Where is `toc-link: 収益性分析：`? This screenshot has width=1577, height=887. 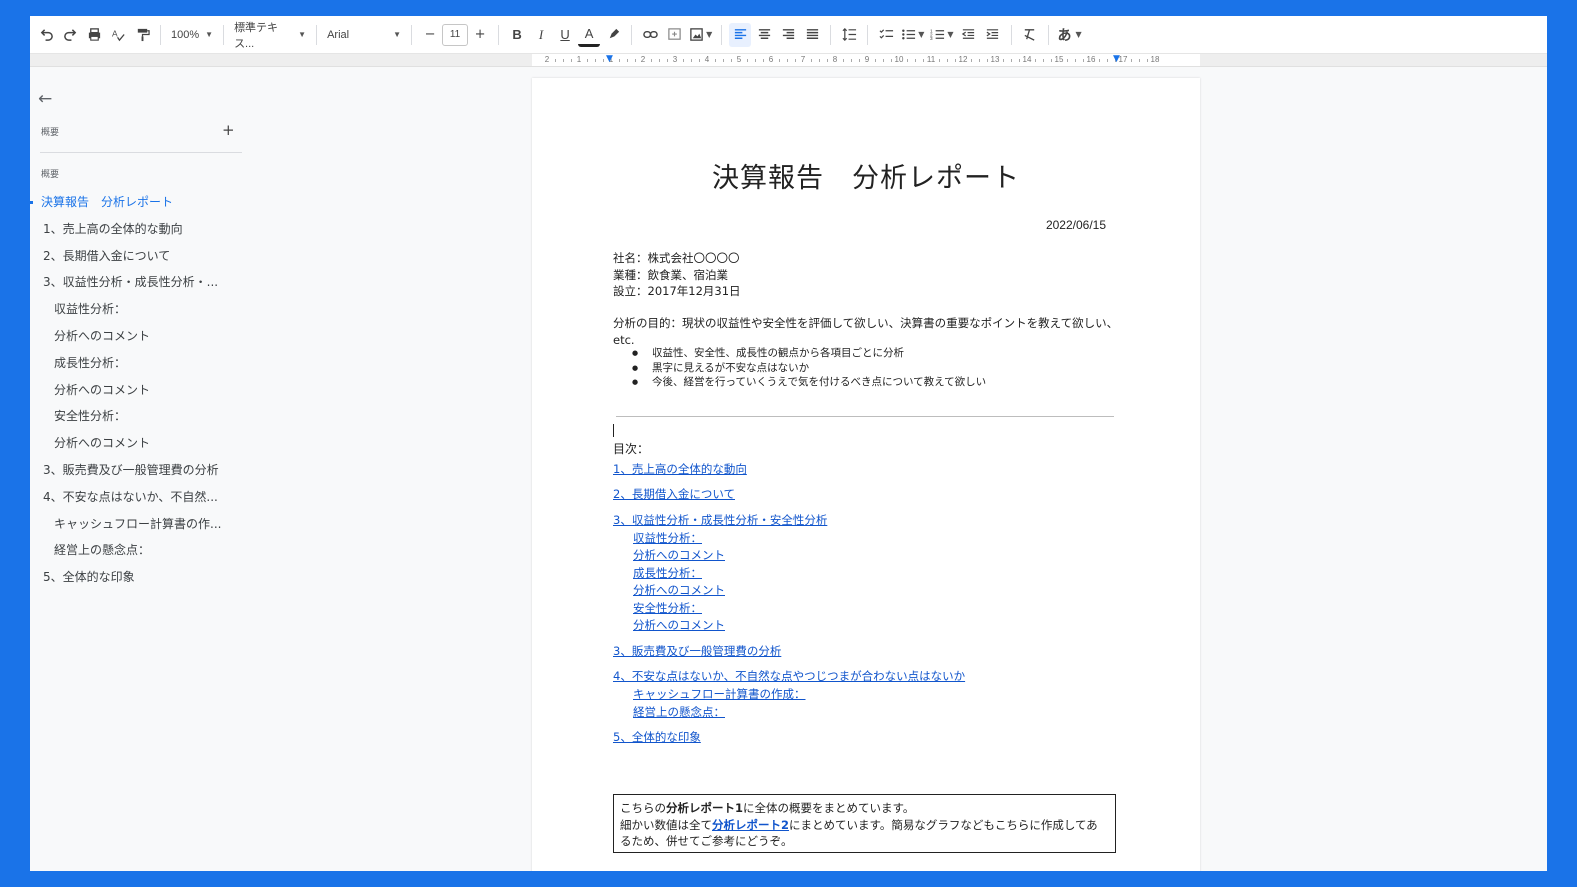
toc-link: 収益性分析： is located at coordinates (667, 538).